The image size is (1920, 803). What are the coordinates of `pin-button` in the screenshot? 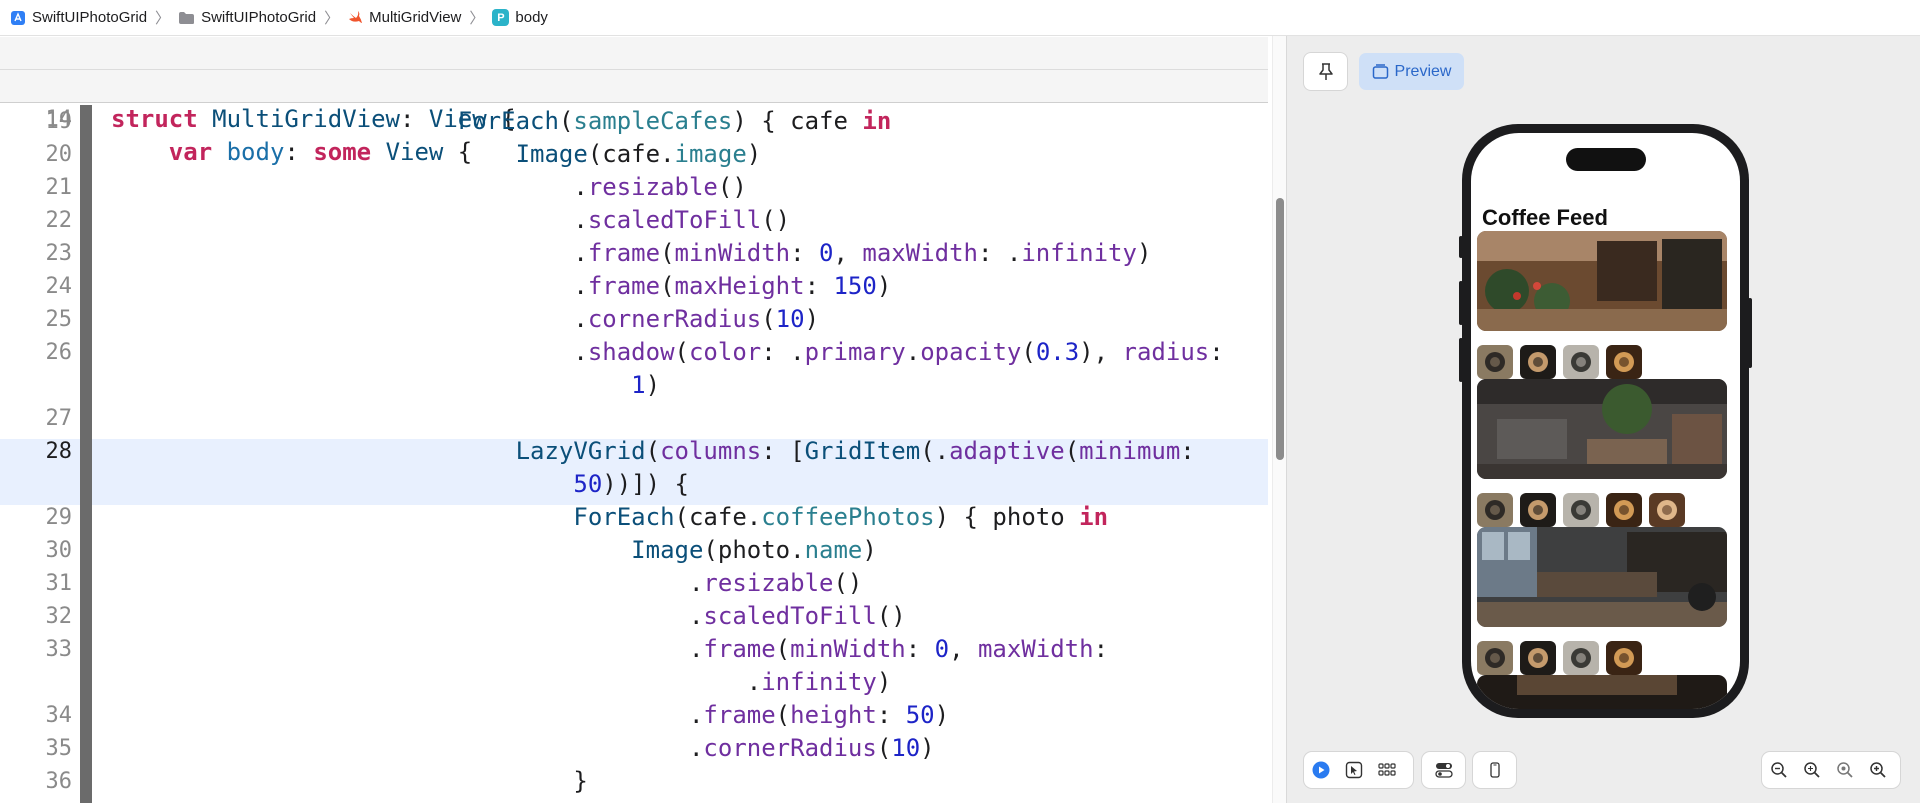 It's located at (1325, 71).